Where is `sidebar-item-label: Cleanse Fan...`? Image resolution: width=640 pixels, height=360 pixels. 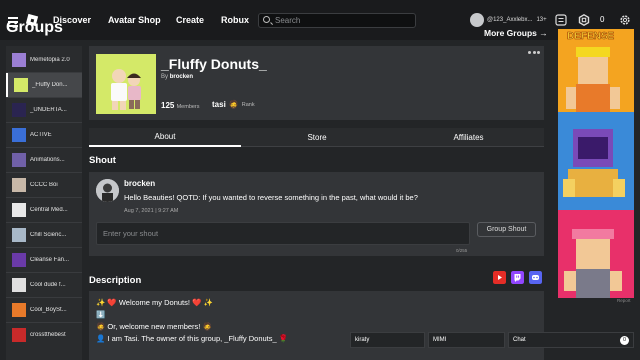
sidebar-item-label: Cleanse Fan... is located at coordinates (50, 260).